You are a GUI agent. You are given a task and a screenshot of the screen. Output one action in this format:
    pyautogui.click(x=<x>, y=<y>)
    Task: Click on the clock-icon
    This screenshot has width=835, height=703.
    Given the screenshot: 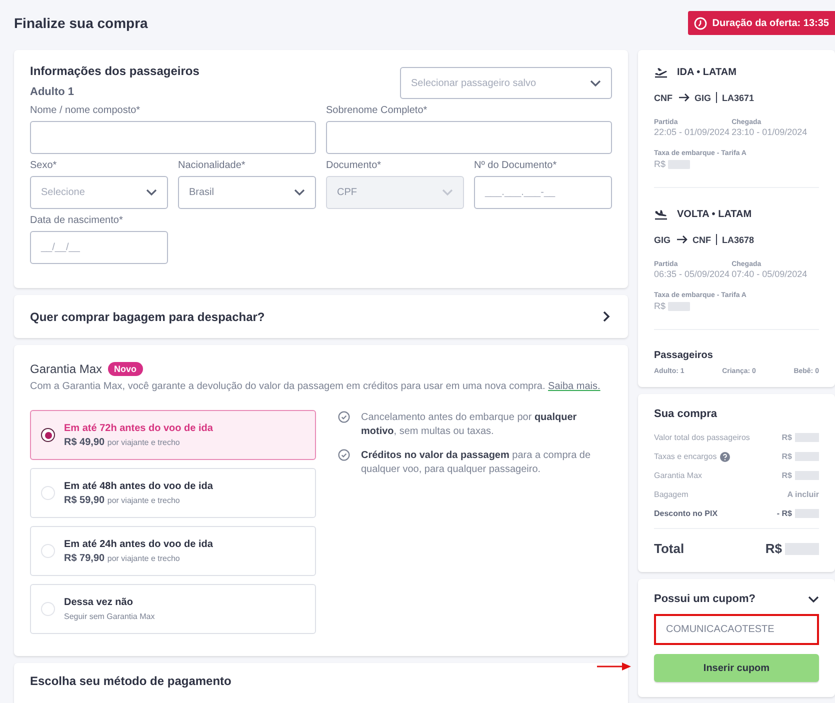 What is the action you would take?
    pyautogui.click(x=701, y=23)
    